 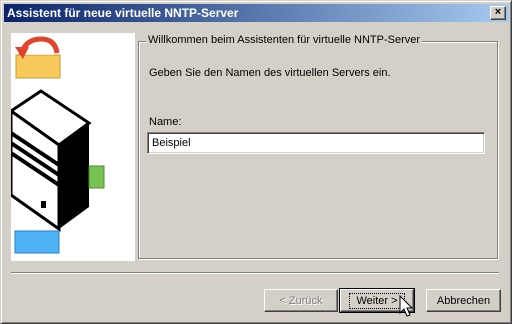 I want to click on next-button-label: Weiter >, so click(x=377, y=300).